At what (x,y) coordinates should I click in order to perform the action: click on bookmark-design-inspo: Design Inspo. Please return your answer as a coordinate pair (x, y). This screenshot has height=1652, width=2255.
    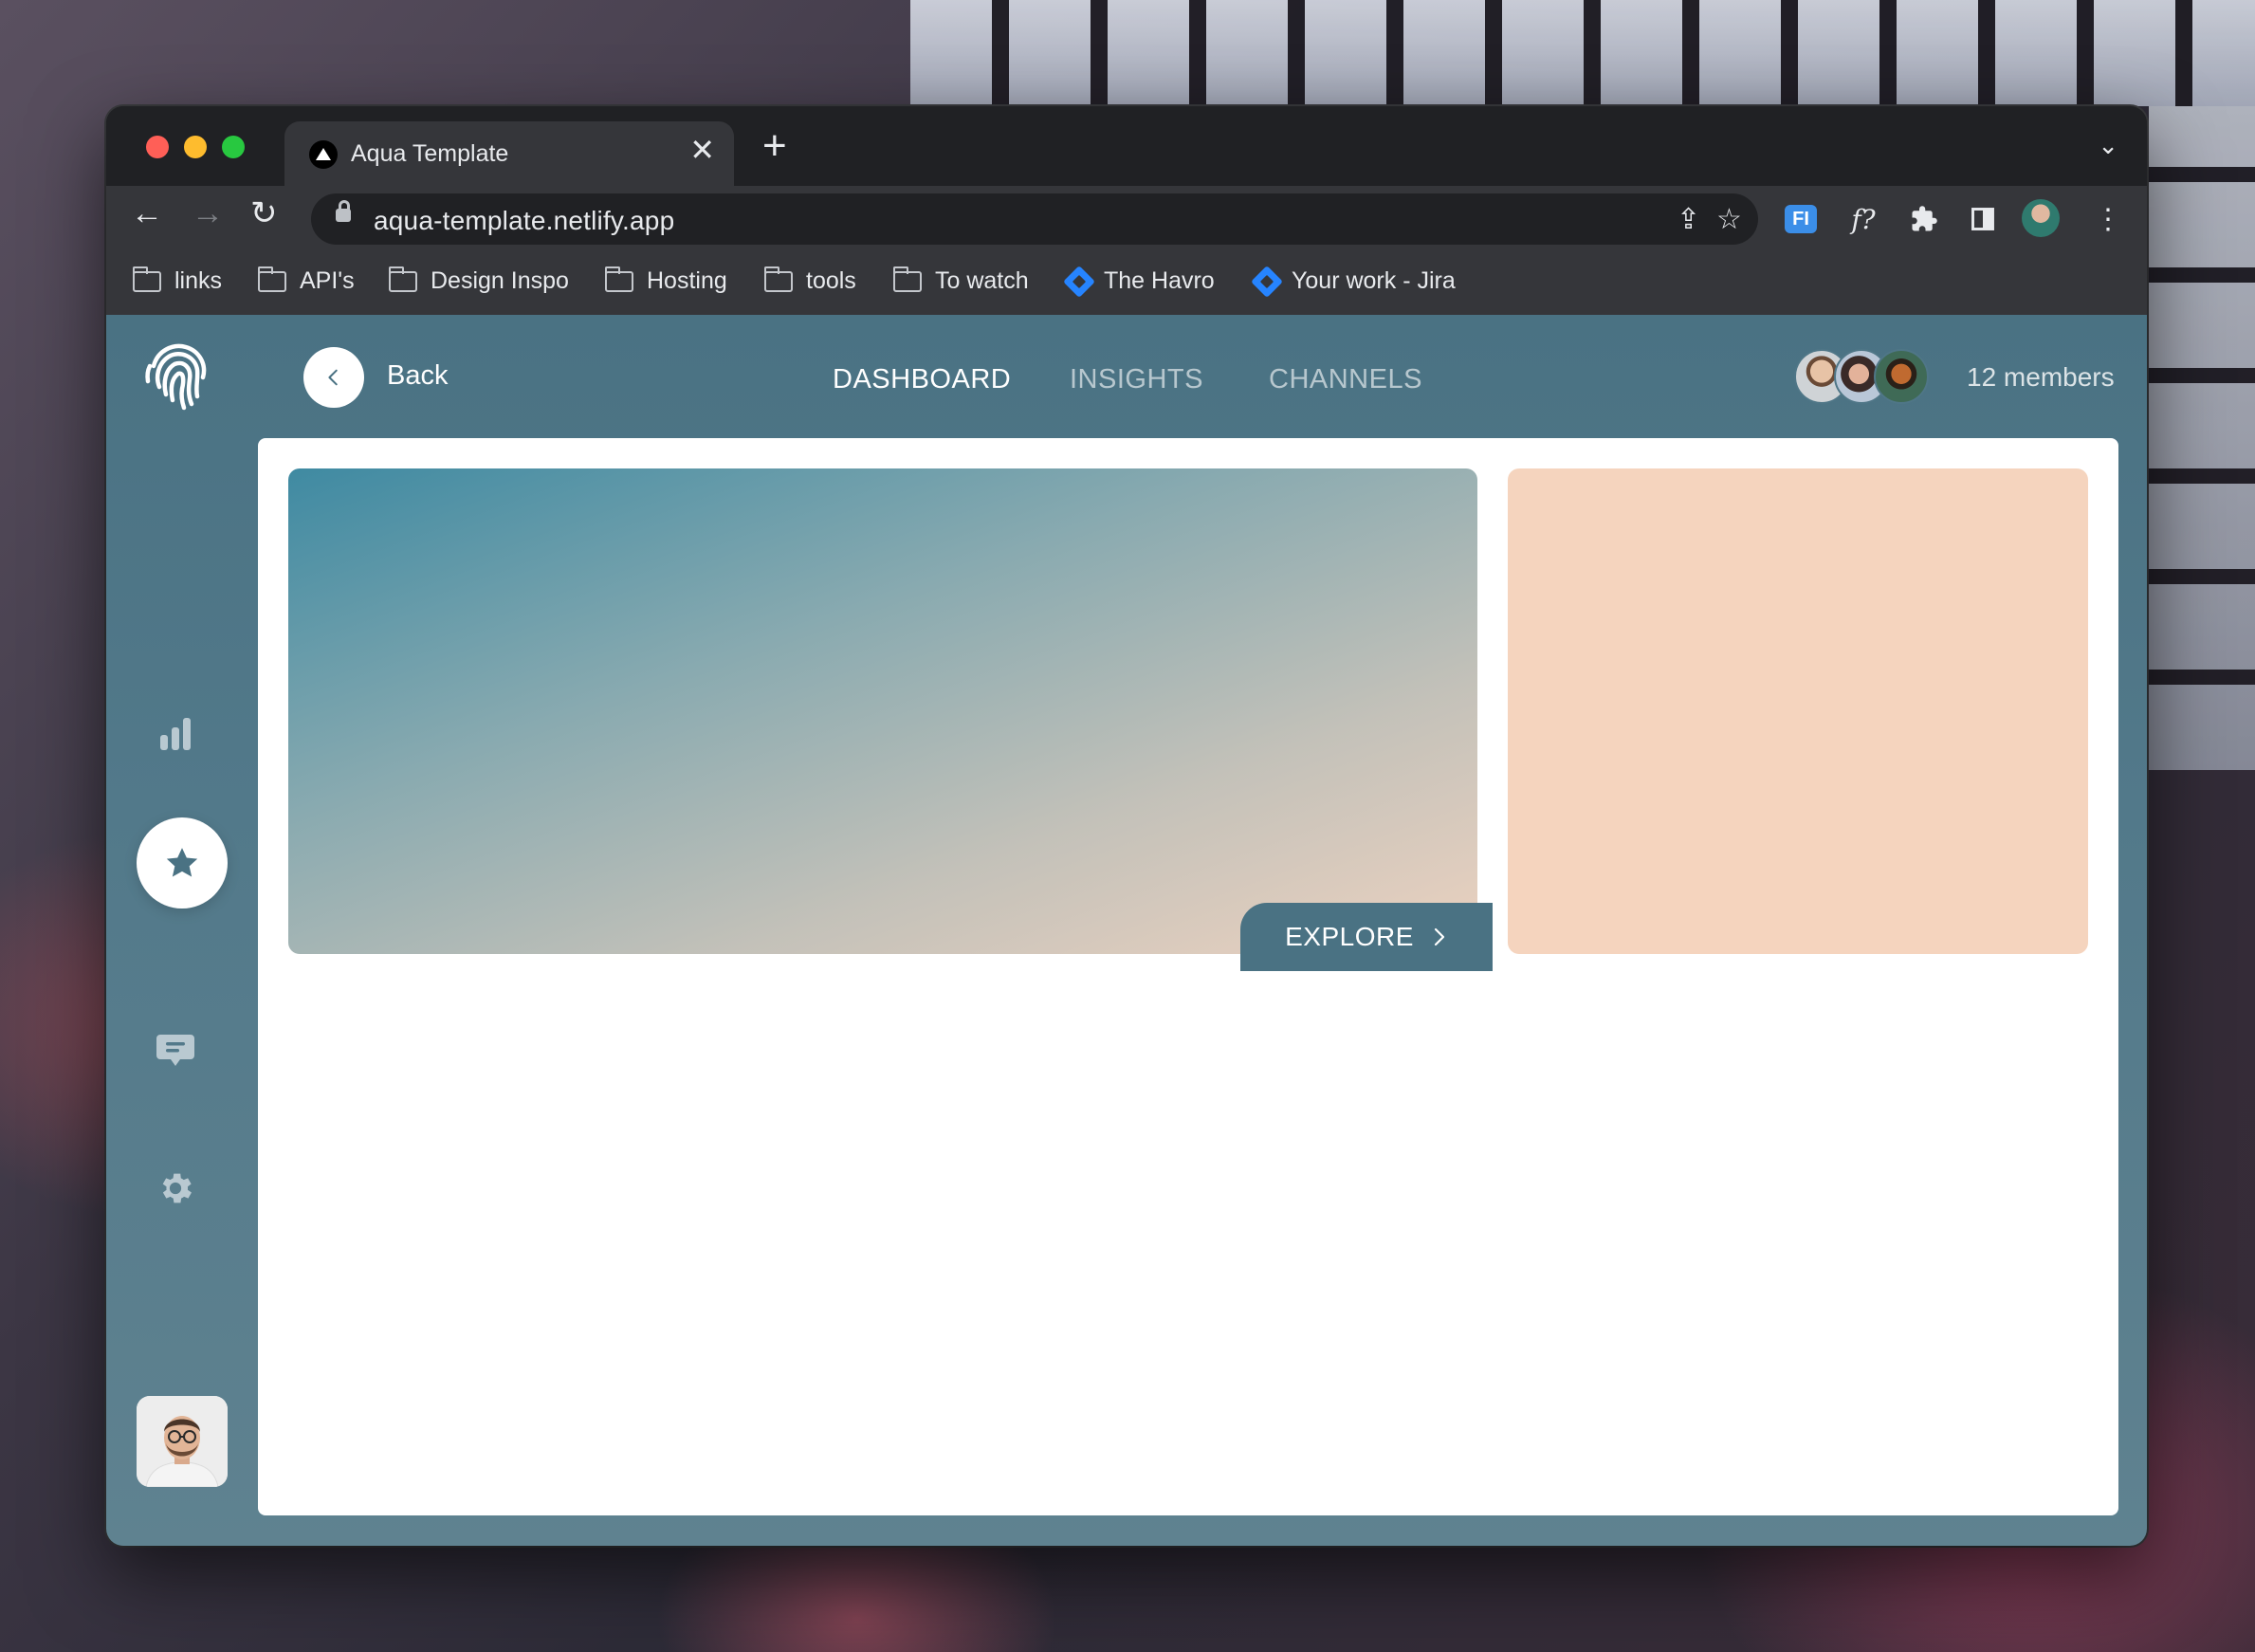
    Looking at the image, I should click on (478, 280).